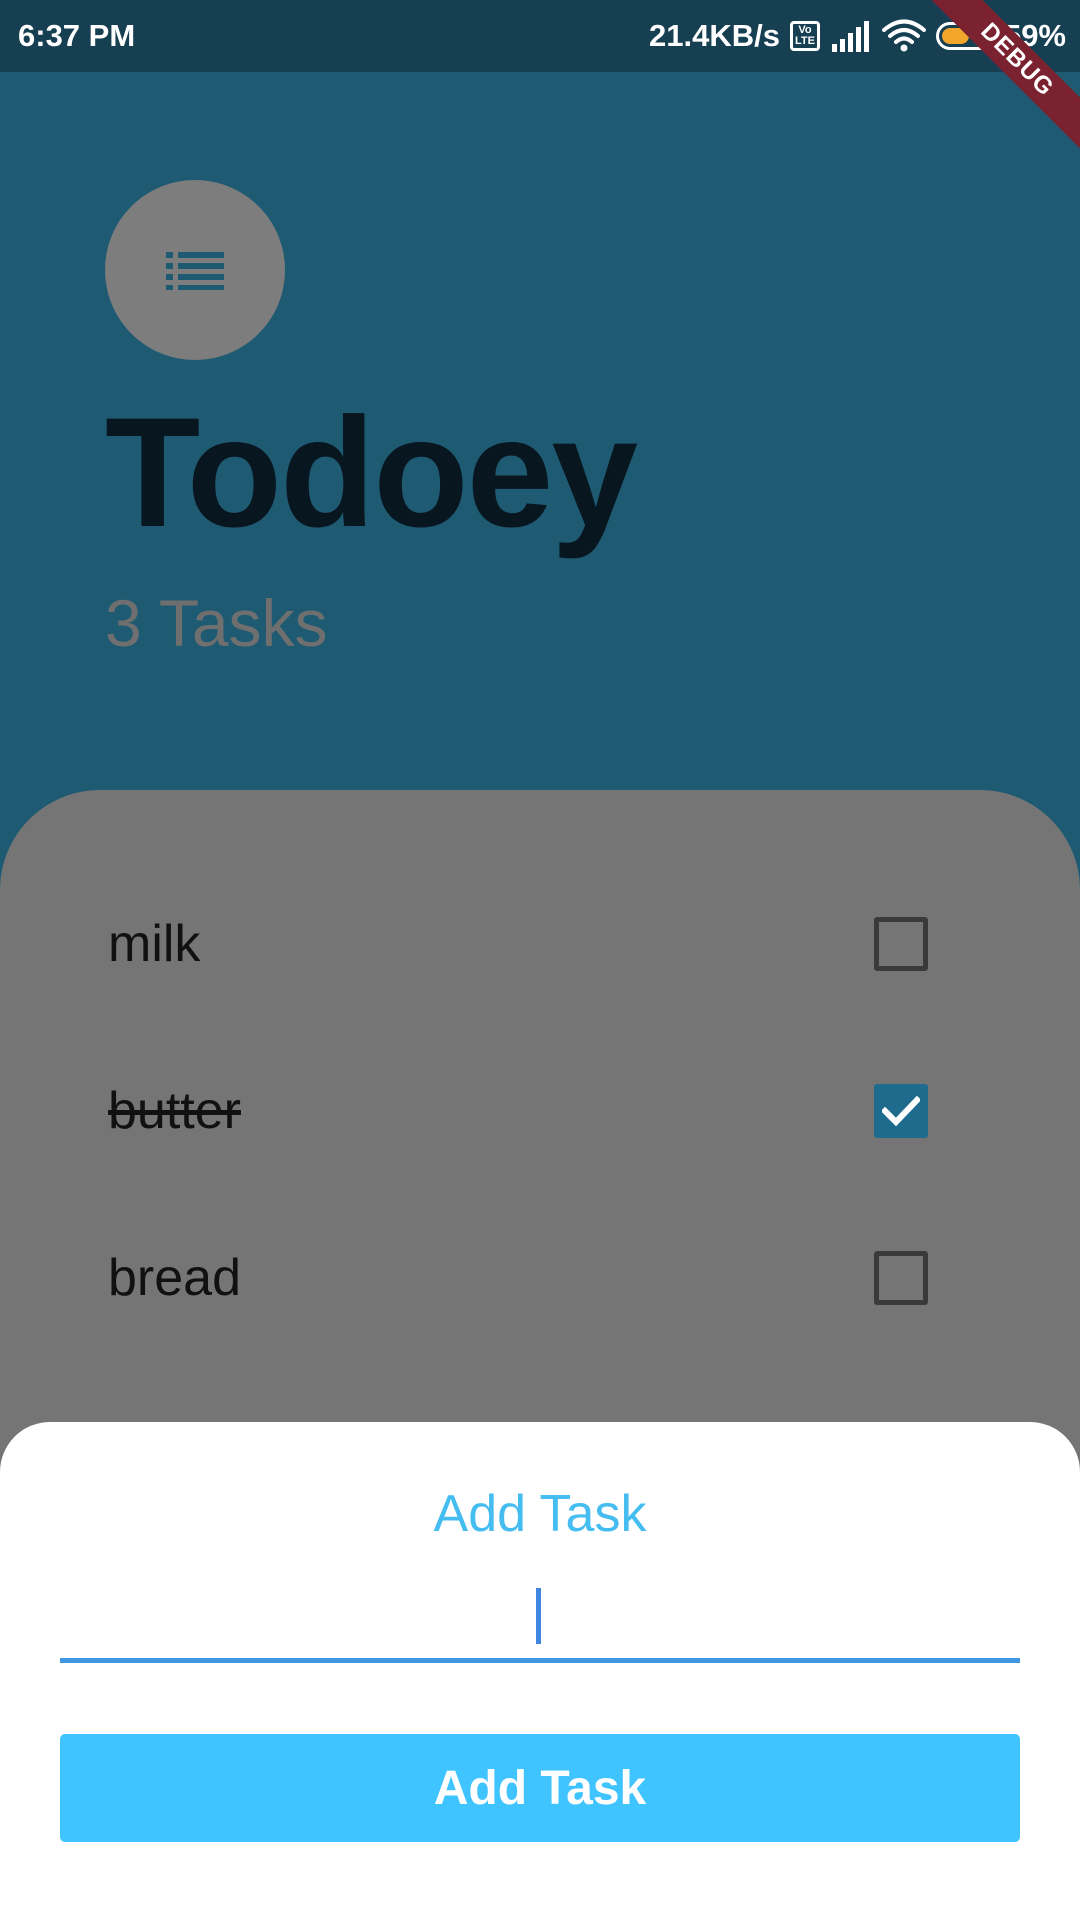 The height and width of the screenshot is (1920, 1080). Describe the element at coordinates (850, 36) in the screenshot. I see `signal-icon` at that location.